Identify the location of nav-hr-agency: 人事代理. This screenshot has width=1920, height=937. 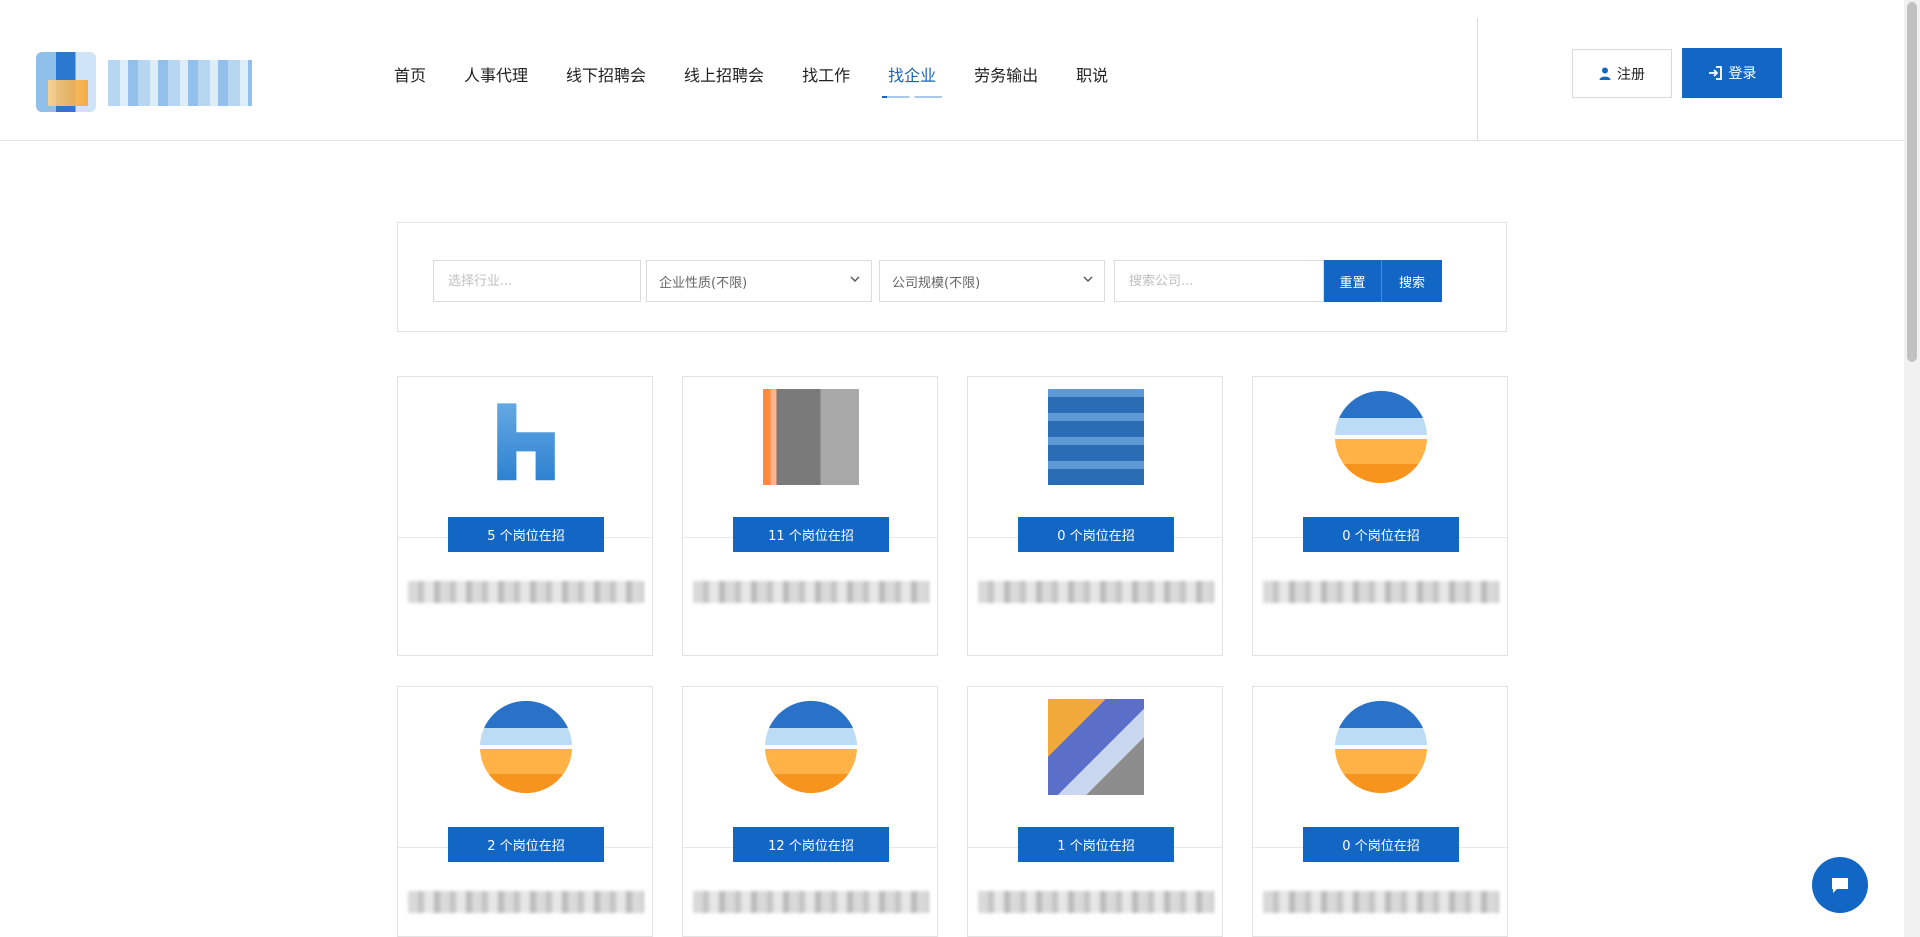
(496, 80).